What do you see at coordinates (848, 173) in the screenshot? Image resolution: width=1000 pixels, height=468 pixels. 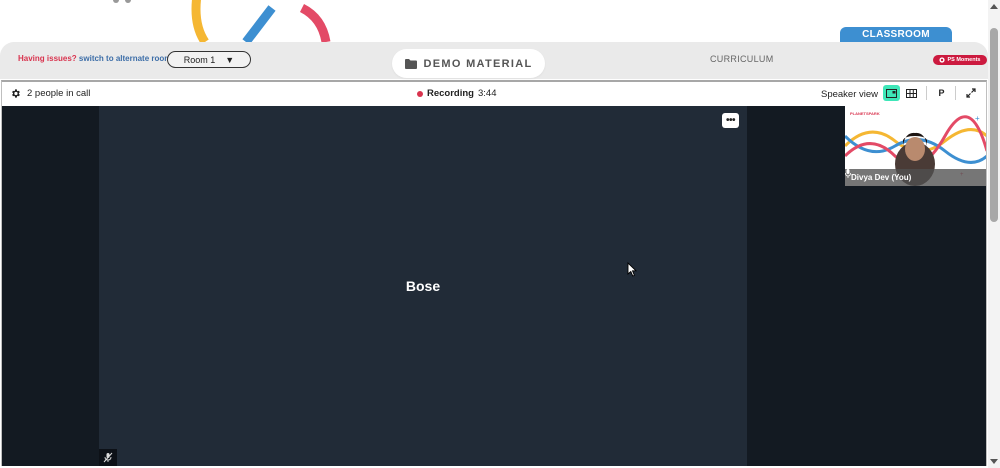 I see `mic-icon` at bounding box center [848, 173].